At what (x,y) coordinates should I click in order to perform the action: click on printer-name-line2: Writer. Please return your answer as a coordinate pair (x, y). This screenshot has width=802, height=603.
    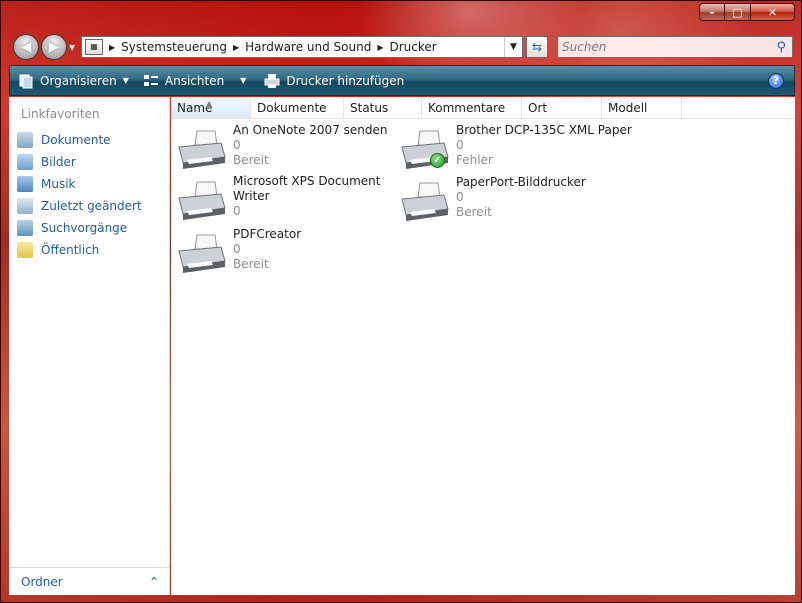
    Looking at the image, I should click on (251, 196).